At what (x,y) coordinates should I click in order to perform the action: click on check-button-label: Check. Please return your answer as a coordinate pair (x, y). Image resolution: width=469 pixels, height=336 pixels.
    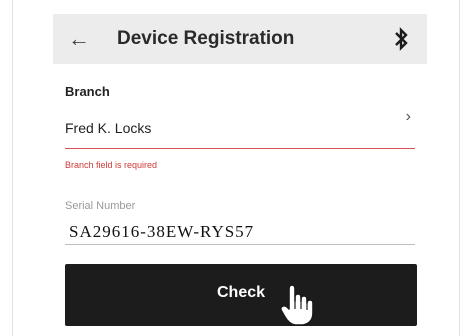
    Looking at the image, I should click on (241, 292).